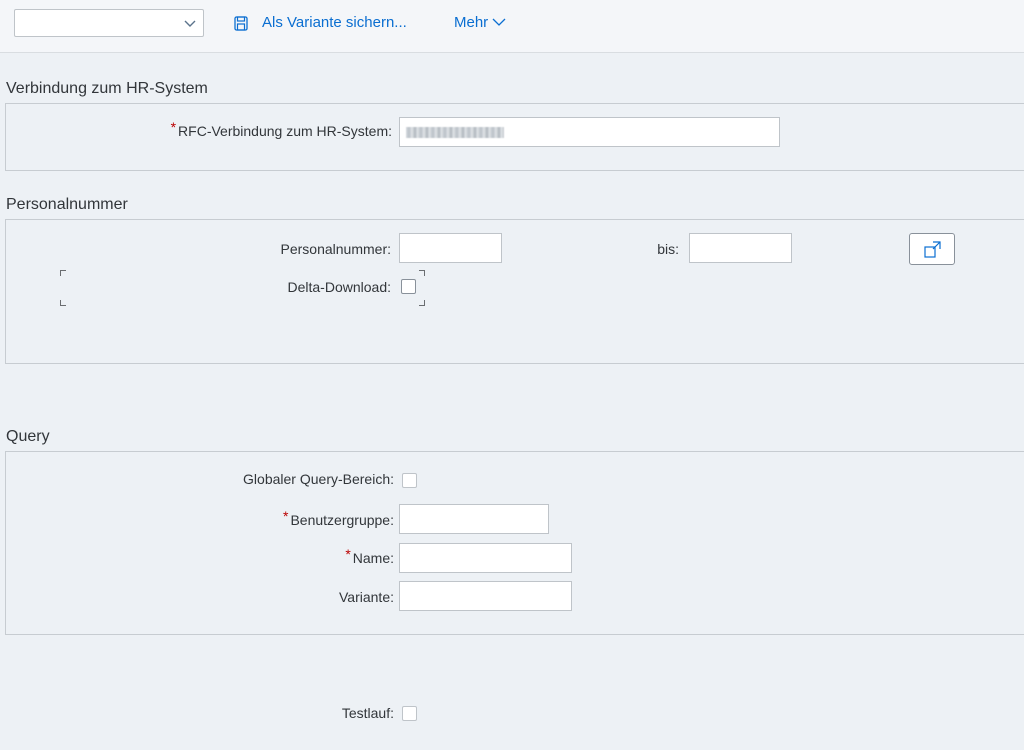  I want to click on section-title-hr-connection: Verbindung zum HR-System, so click(107, 88).